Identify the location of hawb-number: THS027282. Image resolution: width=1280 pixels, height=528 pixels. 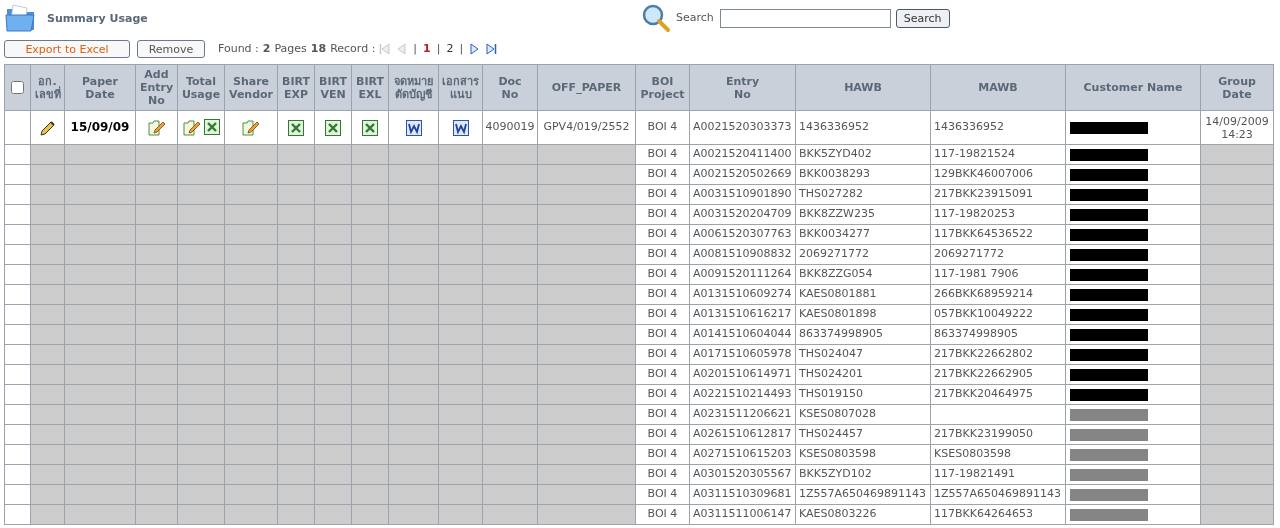
(831, 194).